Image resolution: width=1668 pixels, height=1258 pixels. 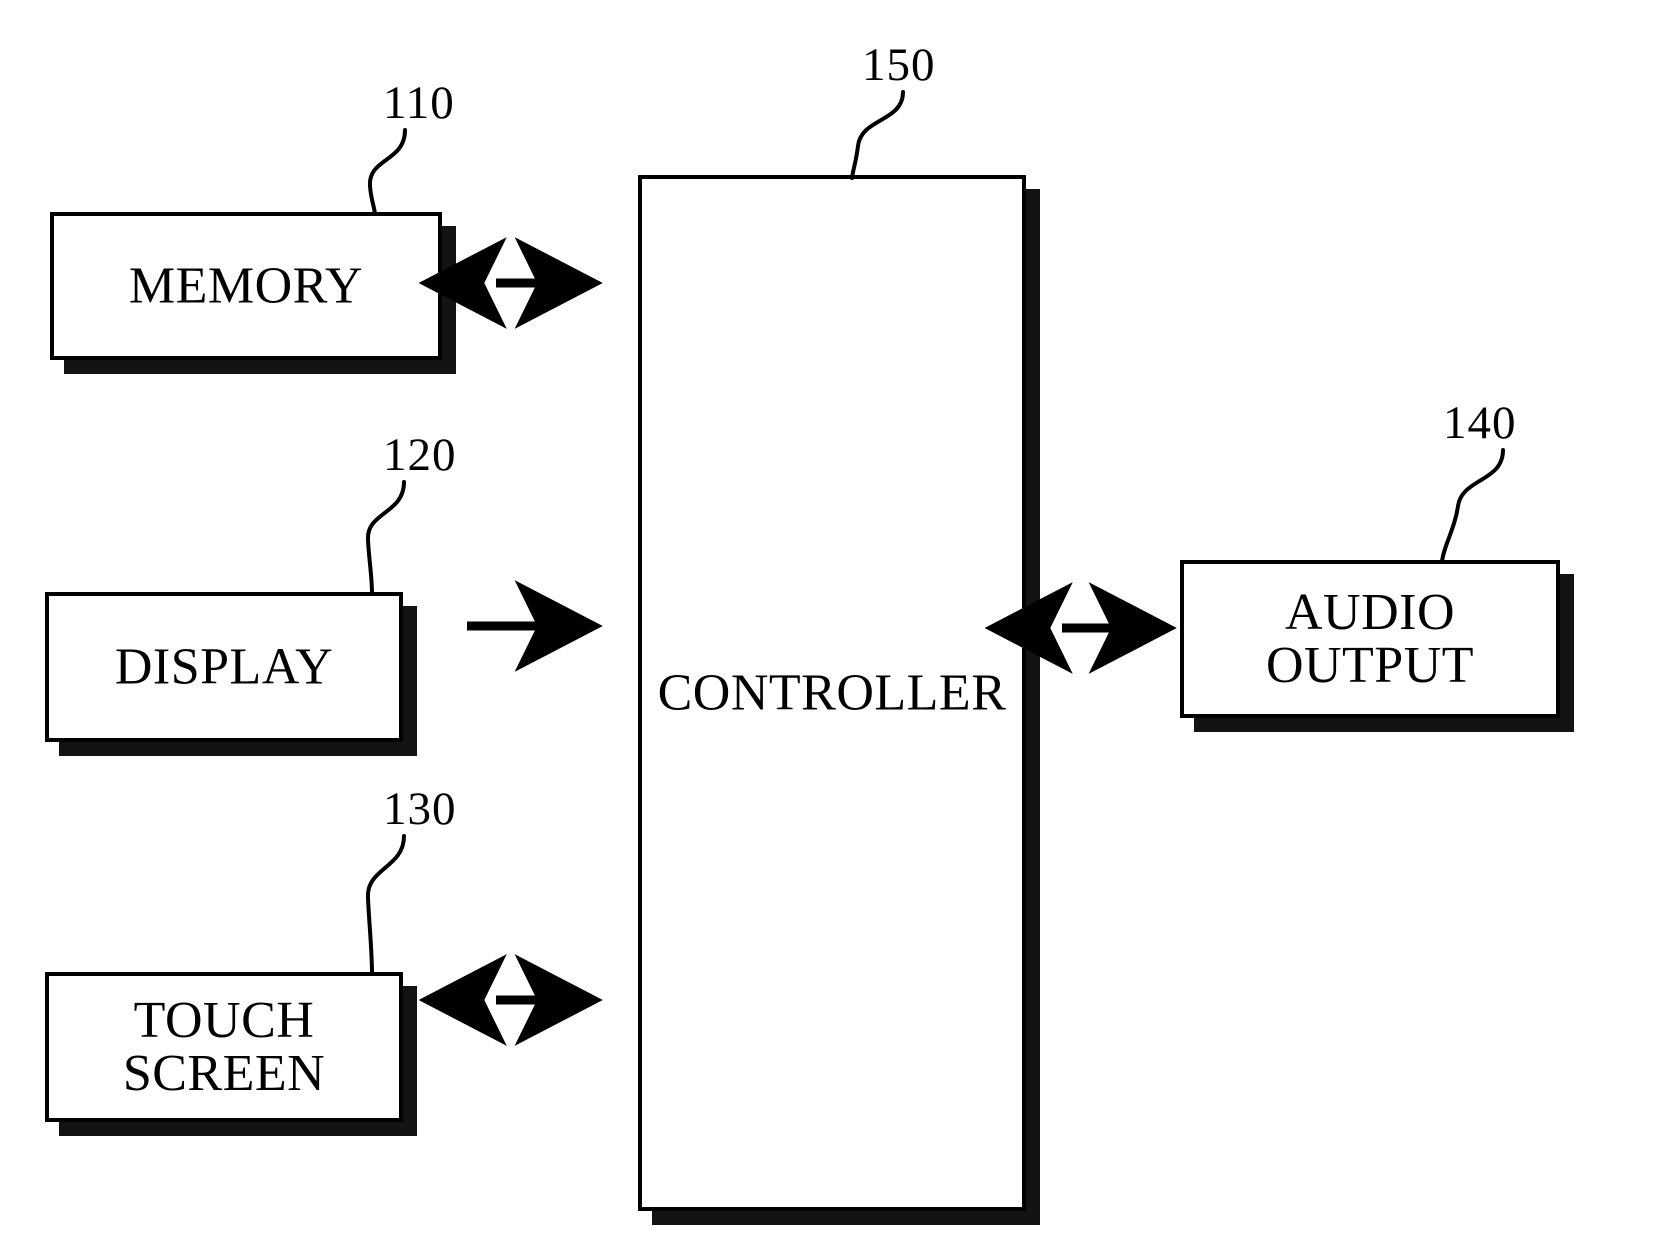 I want to click on reference-numeral-140: 140, so click(x=1480, y=423).